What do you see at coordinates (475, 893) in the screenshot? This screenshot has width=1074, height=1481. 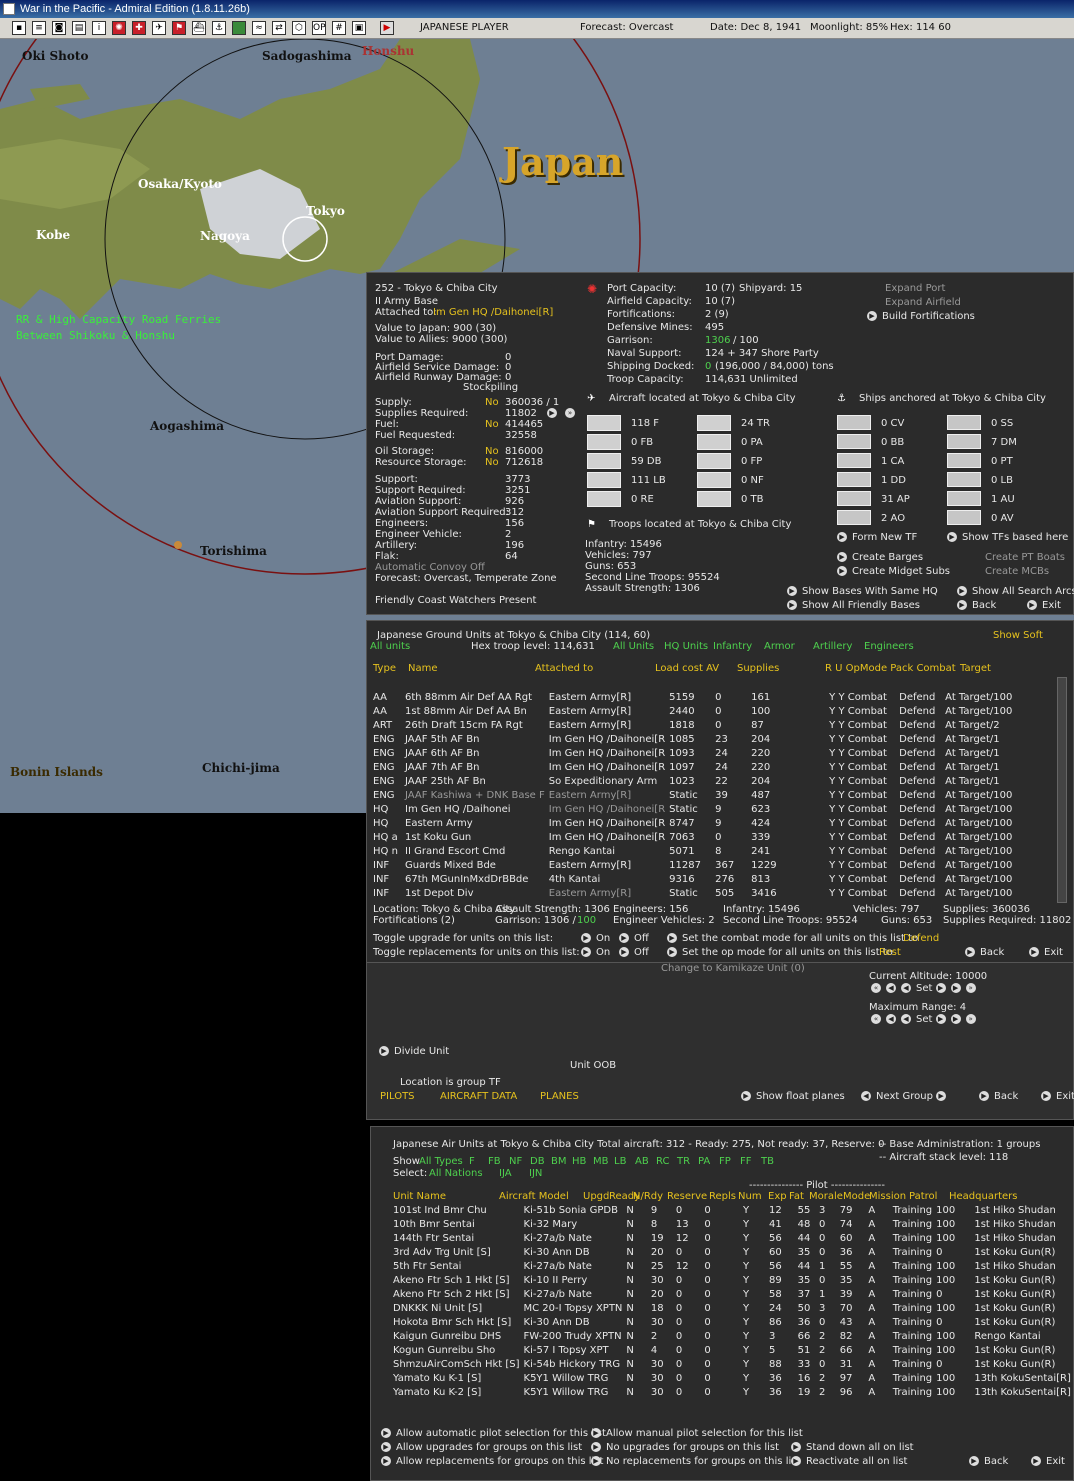 I see `ground-cell: 1st Depot Div` at bounding box center [475, 893].